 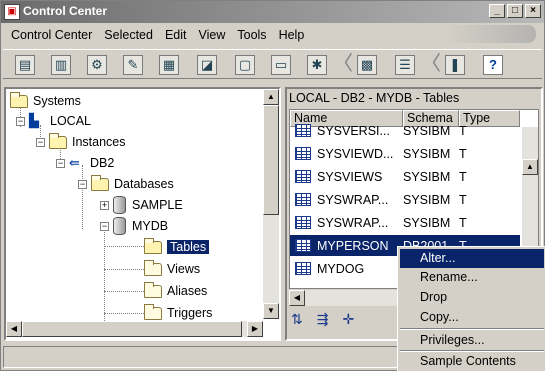 I want to click on grid-icon: ▩, so click(x=367, y=65).